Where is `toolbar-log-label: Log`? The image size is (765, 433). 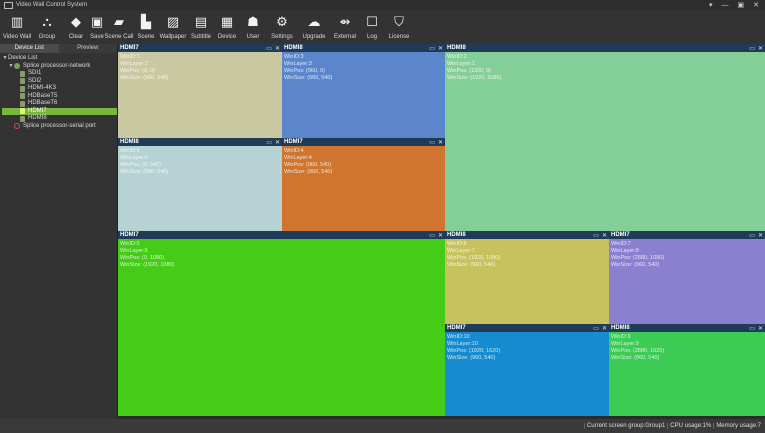
toolbar-log-label: Log is located at coordinates (371, 37).